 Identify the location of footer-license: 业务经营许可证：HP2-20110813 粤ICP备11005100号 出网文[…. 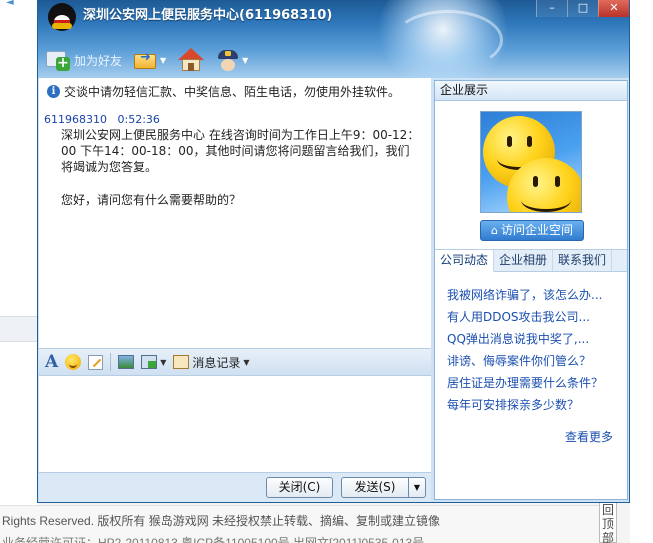
(213, 539).